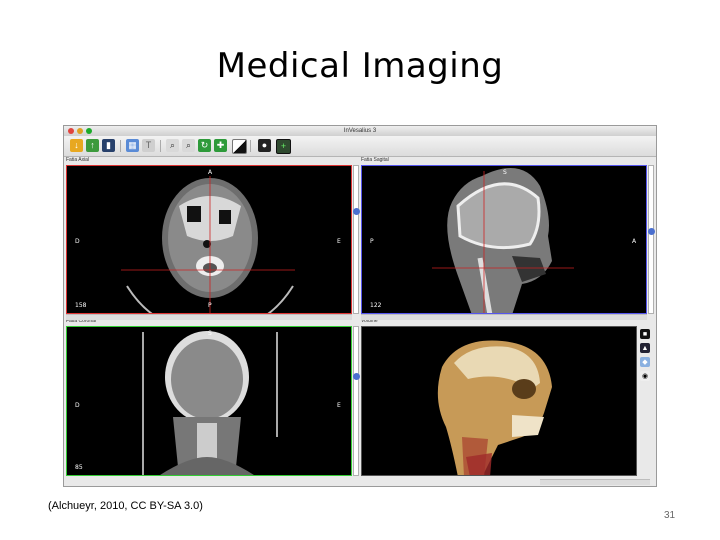 The width and height of the screenshot is (720, 540). What do you see at coordinates (645, 348) in the screenshot?
I see `raycasting-icon: ▲` at bounding box center [645, 348].